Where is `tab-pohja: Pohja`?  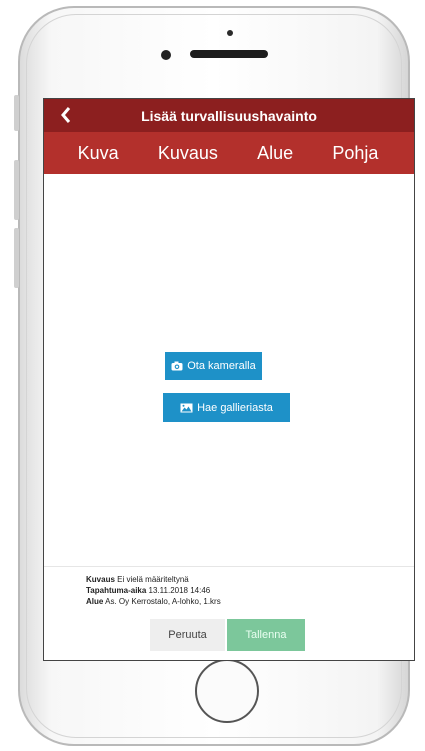 tab-pohja: Pohja is located at coordinates (355, 153).